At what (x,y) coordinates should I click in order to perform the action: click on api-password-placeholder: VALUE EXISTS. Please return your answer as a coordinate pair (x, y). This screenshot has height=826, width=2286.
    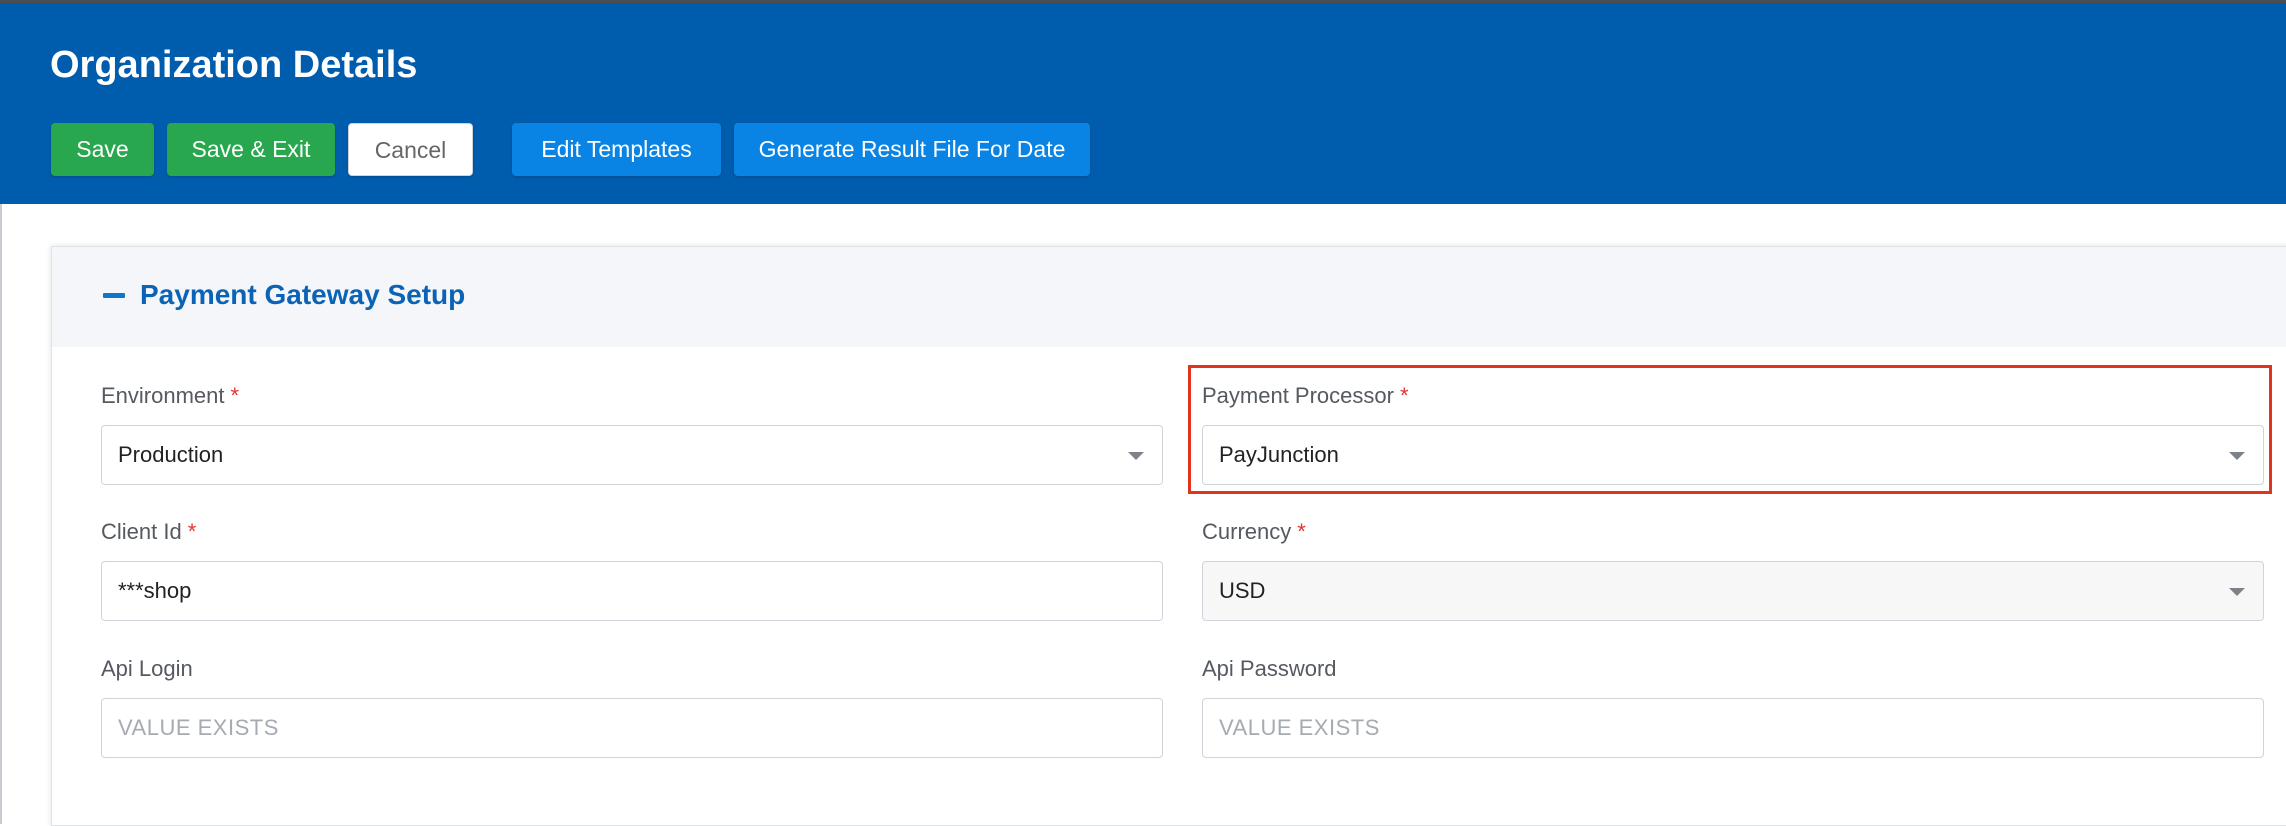
    Looking at the image, I should click on (1299, 727).